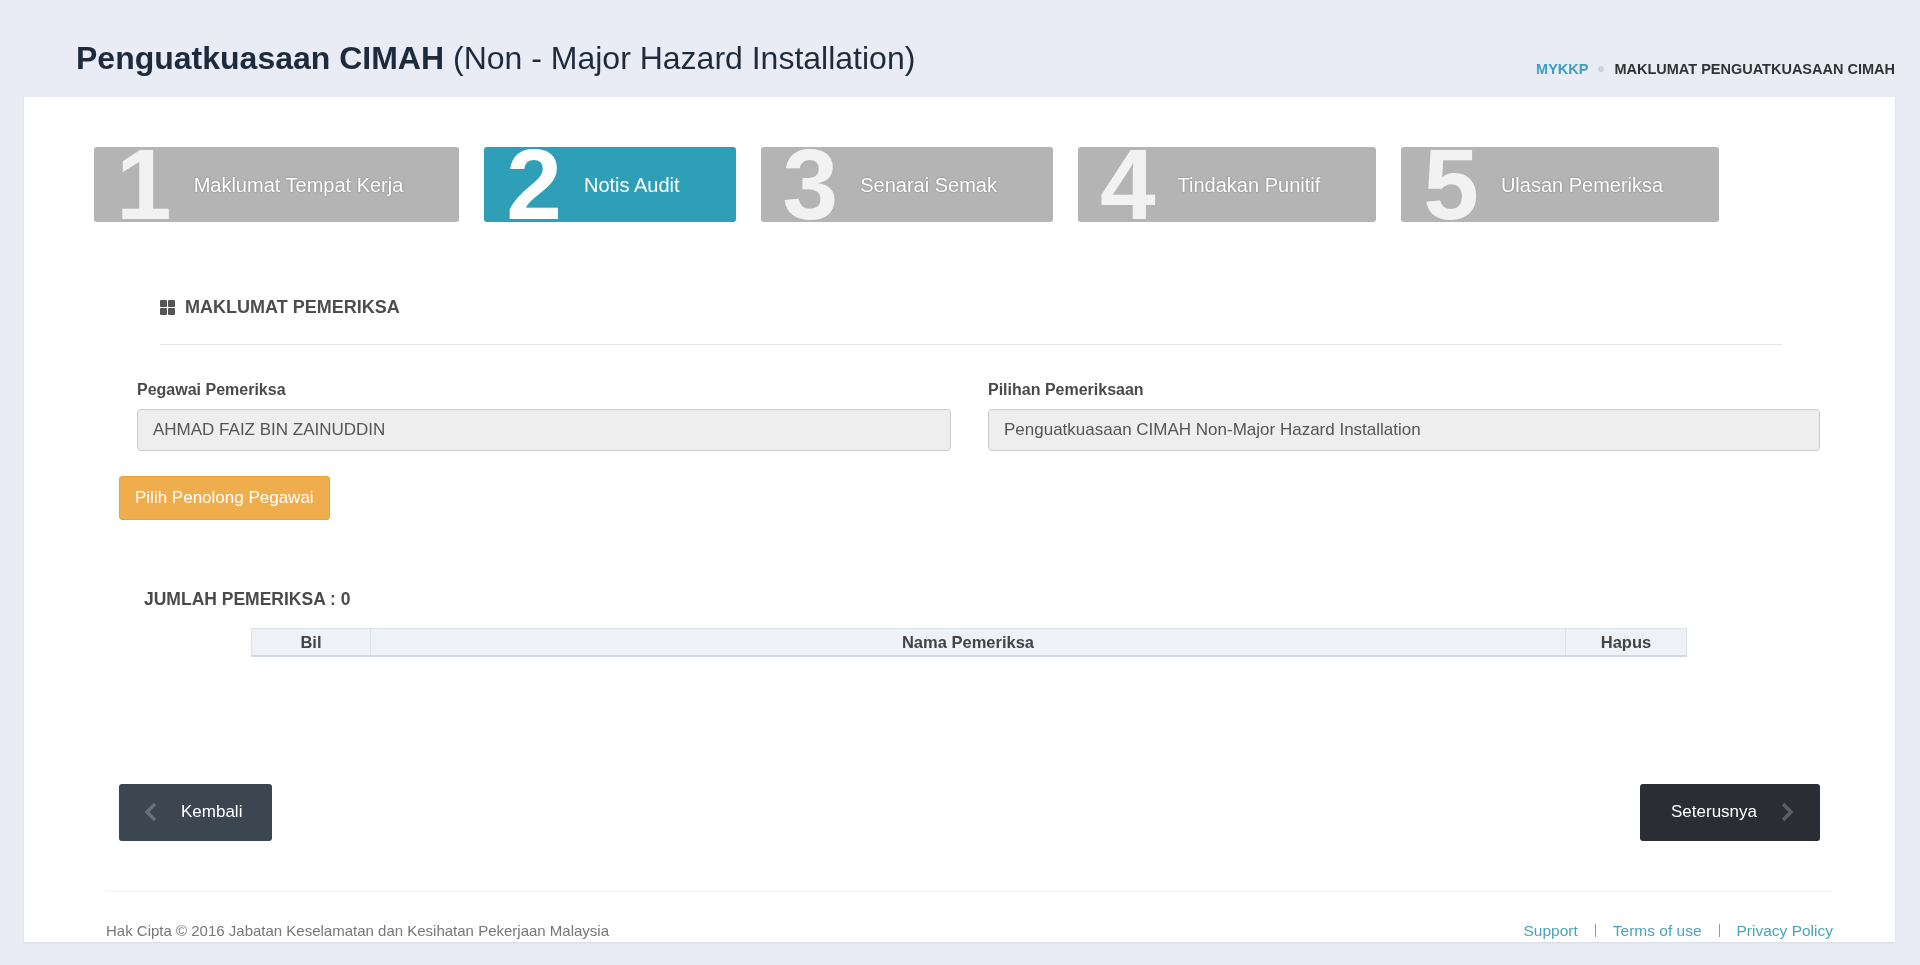 The height and width of the screenshot is (965, 1920). What do you see at coordinates (1560, 184) in the screenshot?
I see `step-tab: 5 Ulasan Pemeriksa` at bounding box center [1560, 184].